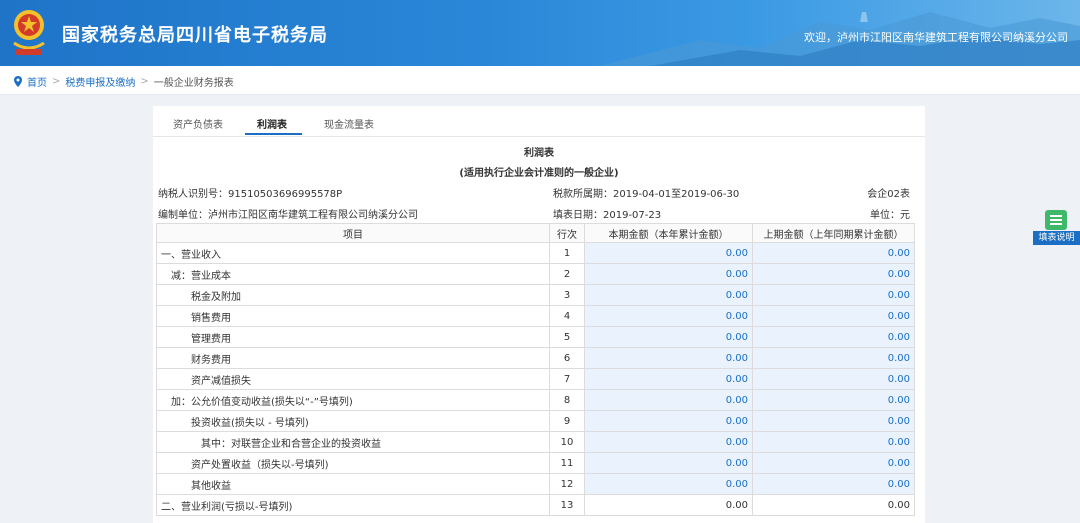  I want to click on table-row: 财务费用 6 0.00 0.00, so click(535, 358).